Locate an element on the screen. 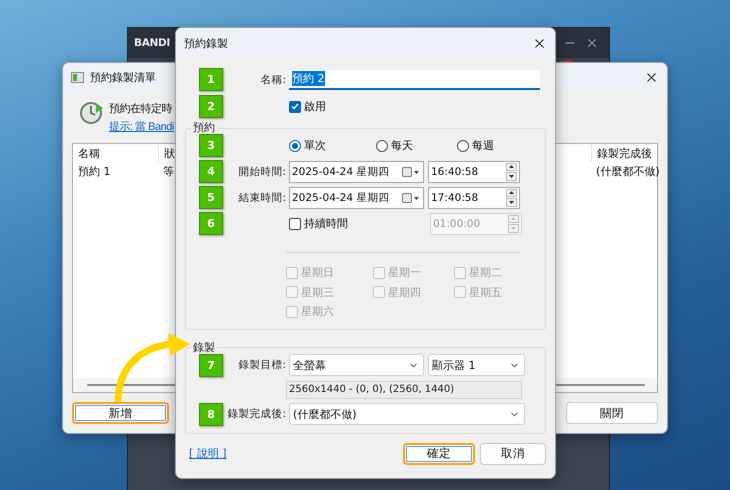  time-field: 17:40:58 is located at coordinates (474, 197).